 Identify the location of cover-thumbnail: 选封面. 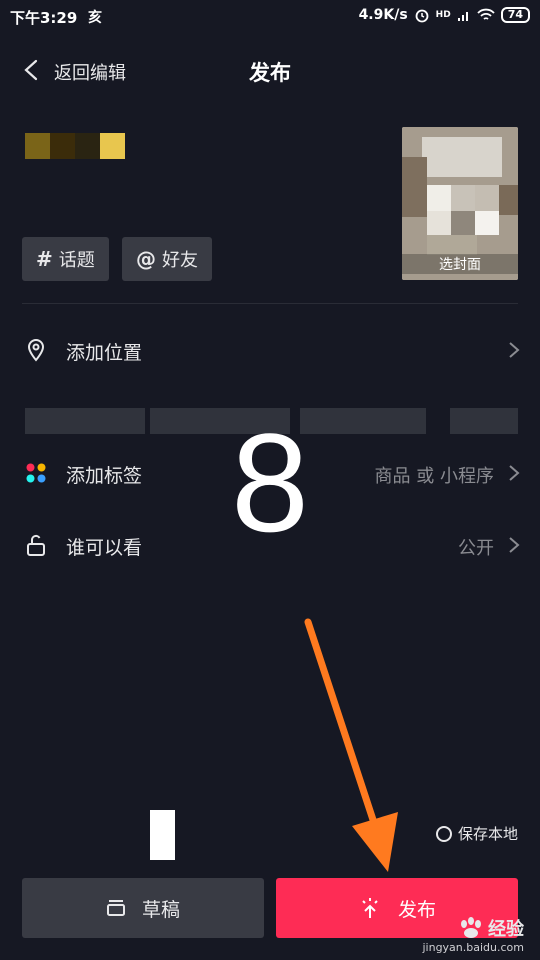
(460, 203).